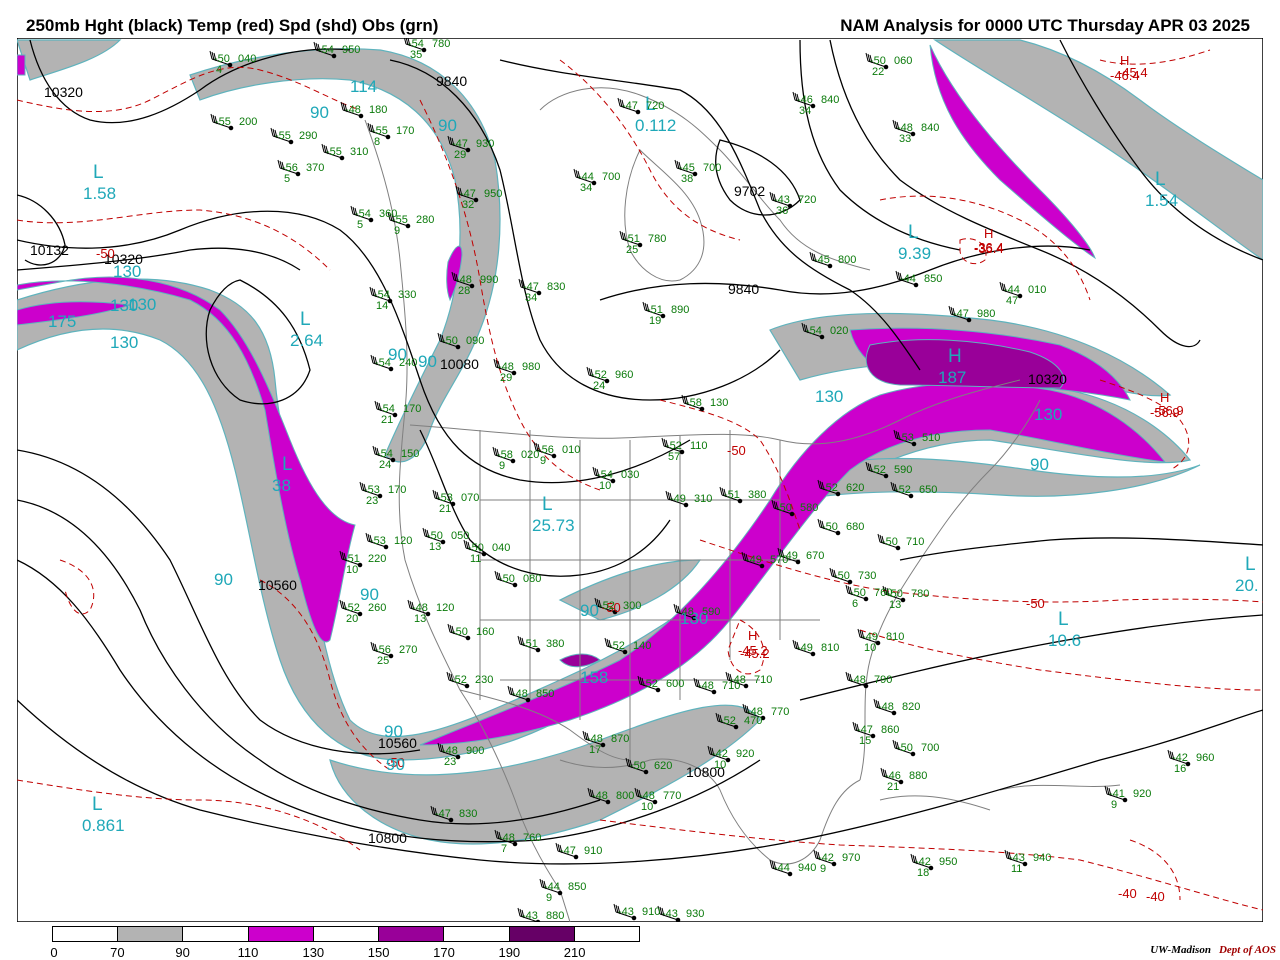  What do you see at coordinates (923, 873) in the screenshot?
I see `station-dewpoint-depression: 18` at bounding box center [923, 873].